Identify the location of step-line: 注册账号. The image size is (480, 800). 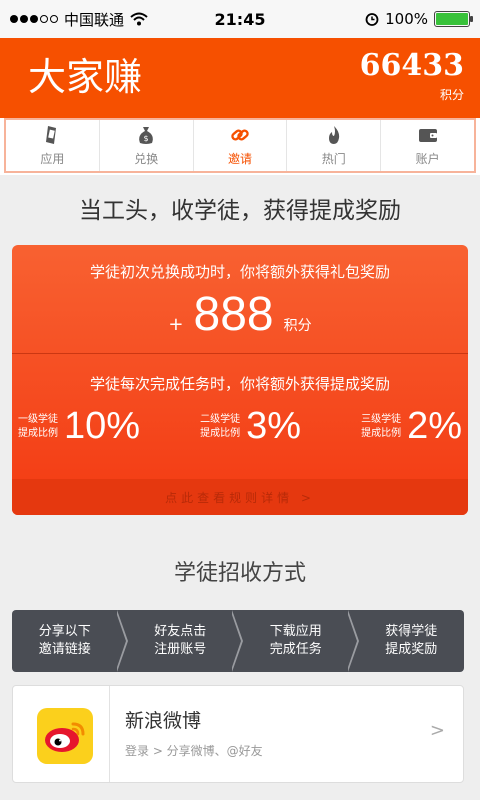
(180, 649).